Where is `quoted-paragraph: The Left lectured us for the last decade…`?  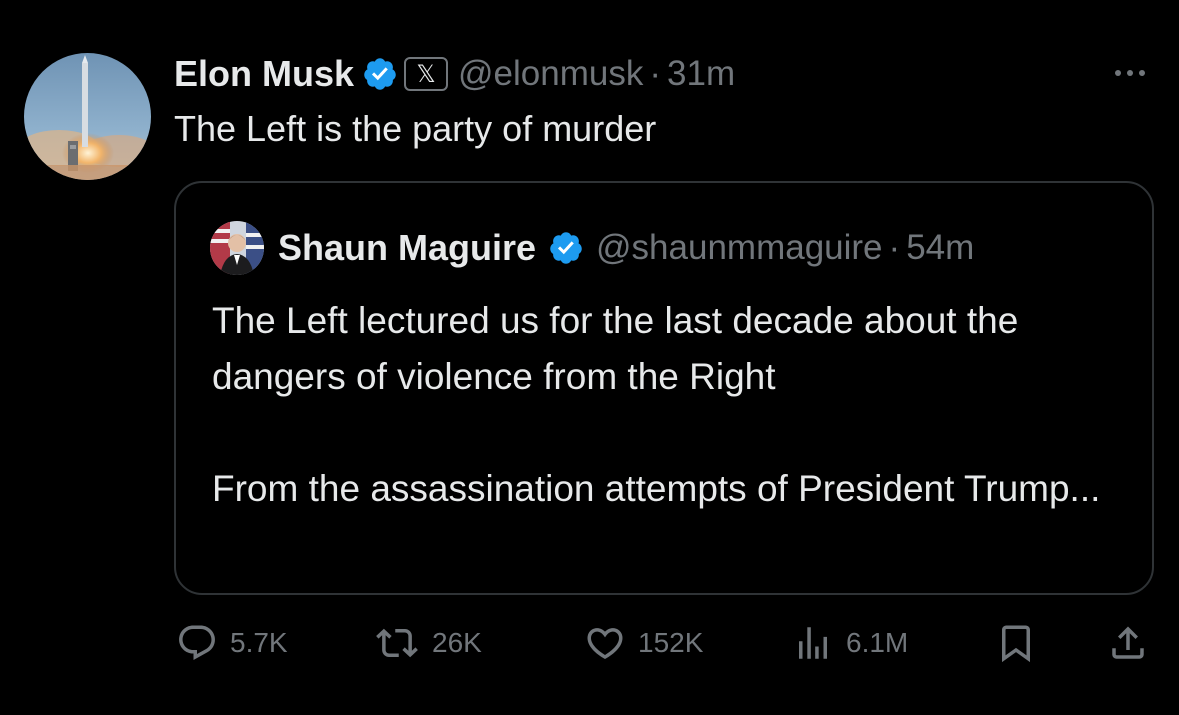 quoted-paragraph: The Left lectured us for the last decade… is located at coordinates (615, 348).